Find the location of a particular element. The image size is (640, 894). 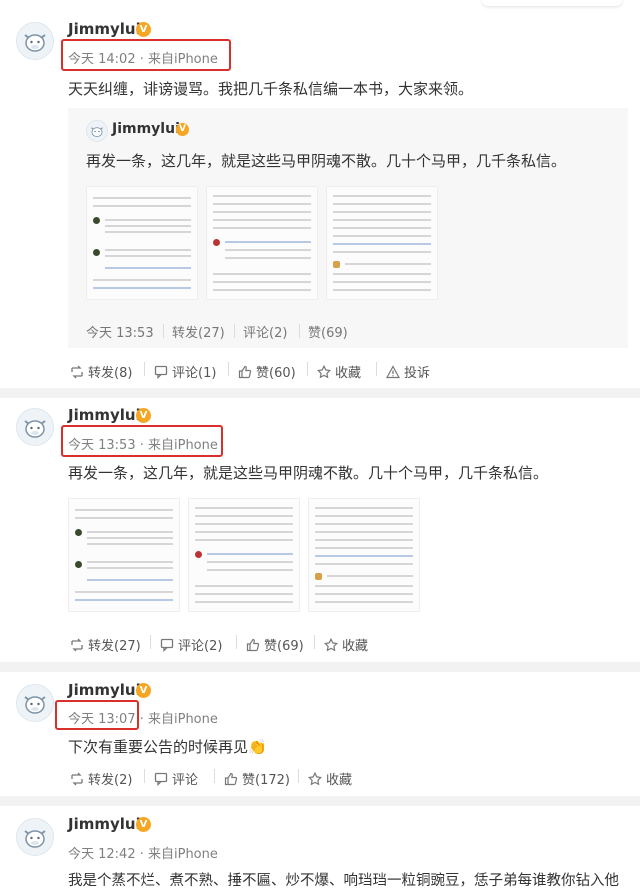

like-label: 赞(60) is located at coordinates (276, 373).